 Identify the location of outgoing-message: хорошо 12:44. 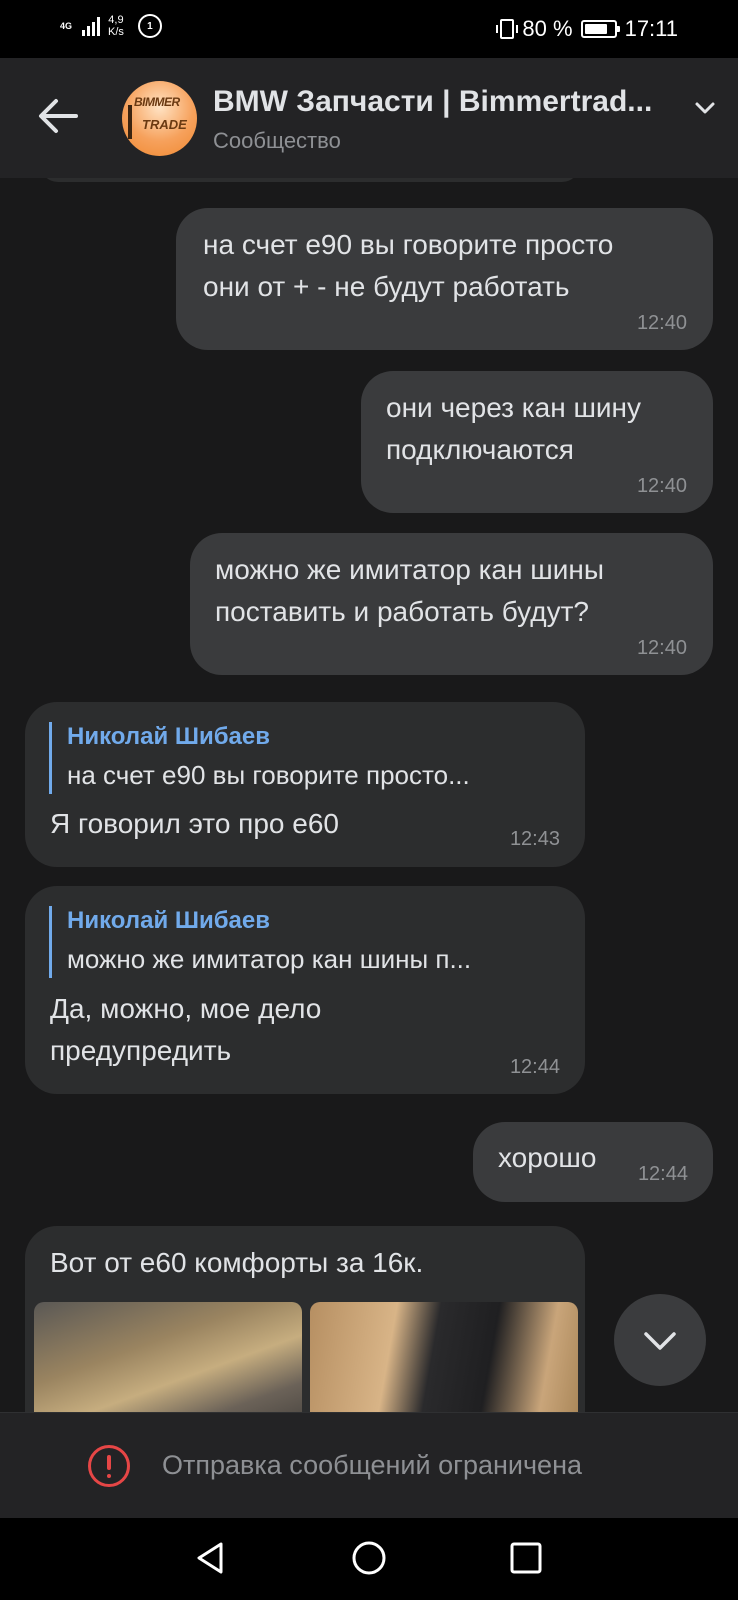
(593, 1162).